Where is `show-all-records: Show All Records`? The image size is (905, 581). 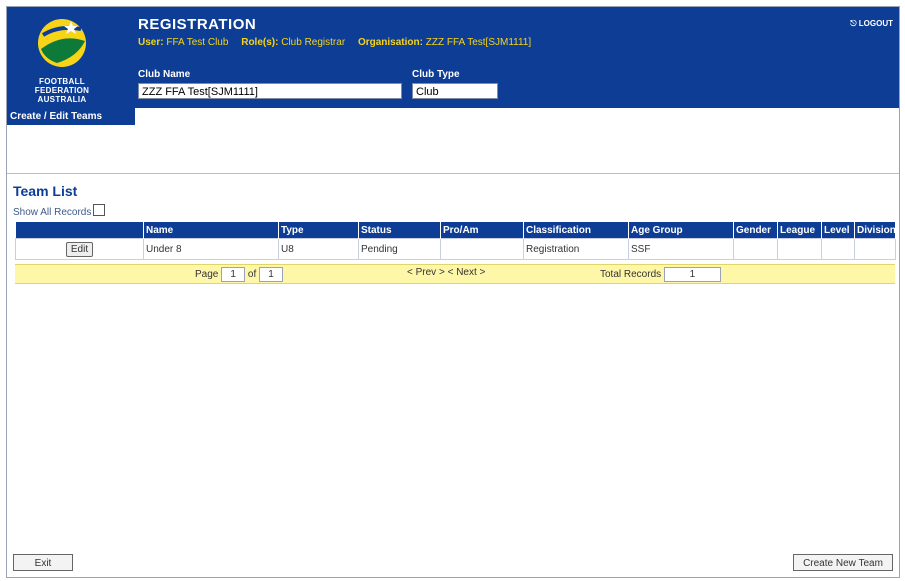 show-all-records: Show All Records is located at coordinates (59, 211).